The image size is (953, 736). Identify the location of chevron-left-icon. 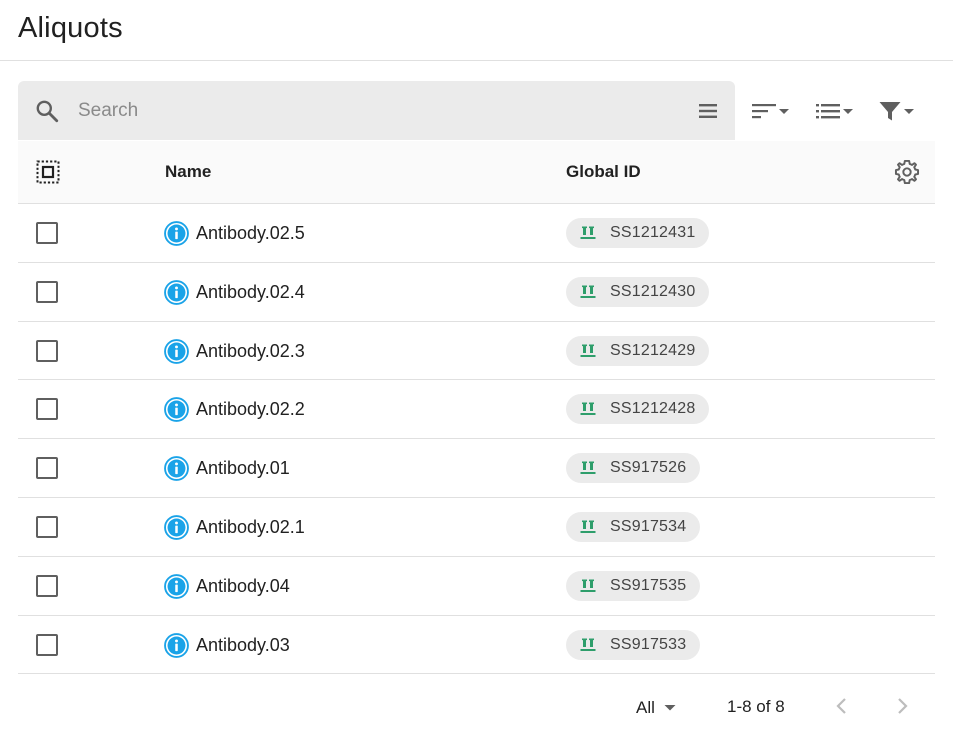
(842, 706).